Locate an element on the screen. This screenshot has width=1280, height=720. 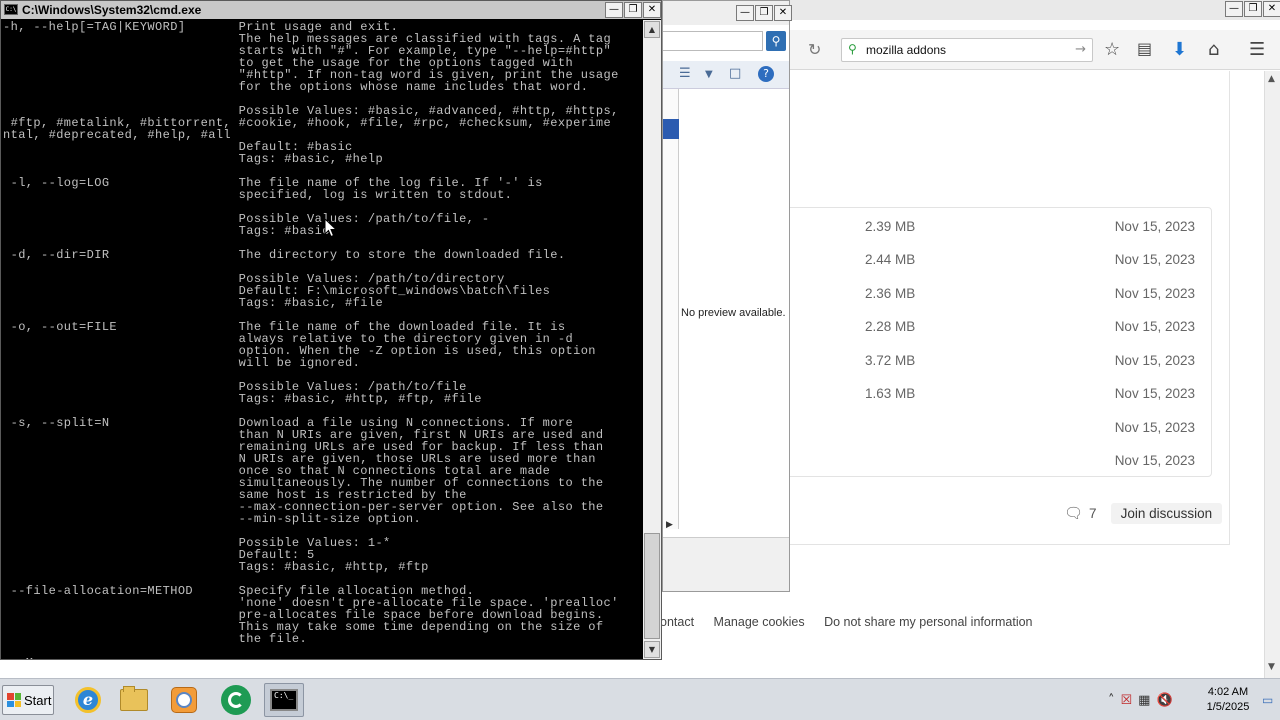
action-center-icon: ▦ is located at coordinates (1144, 700).